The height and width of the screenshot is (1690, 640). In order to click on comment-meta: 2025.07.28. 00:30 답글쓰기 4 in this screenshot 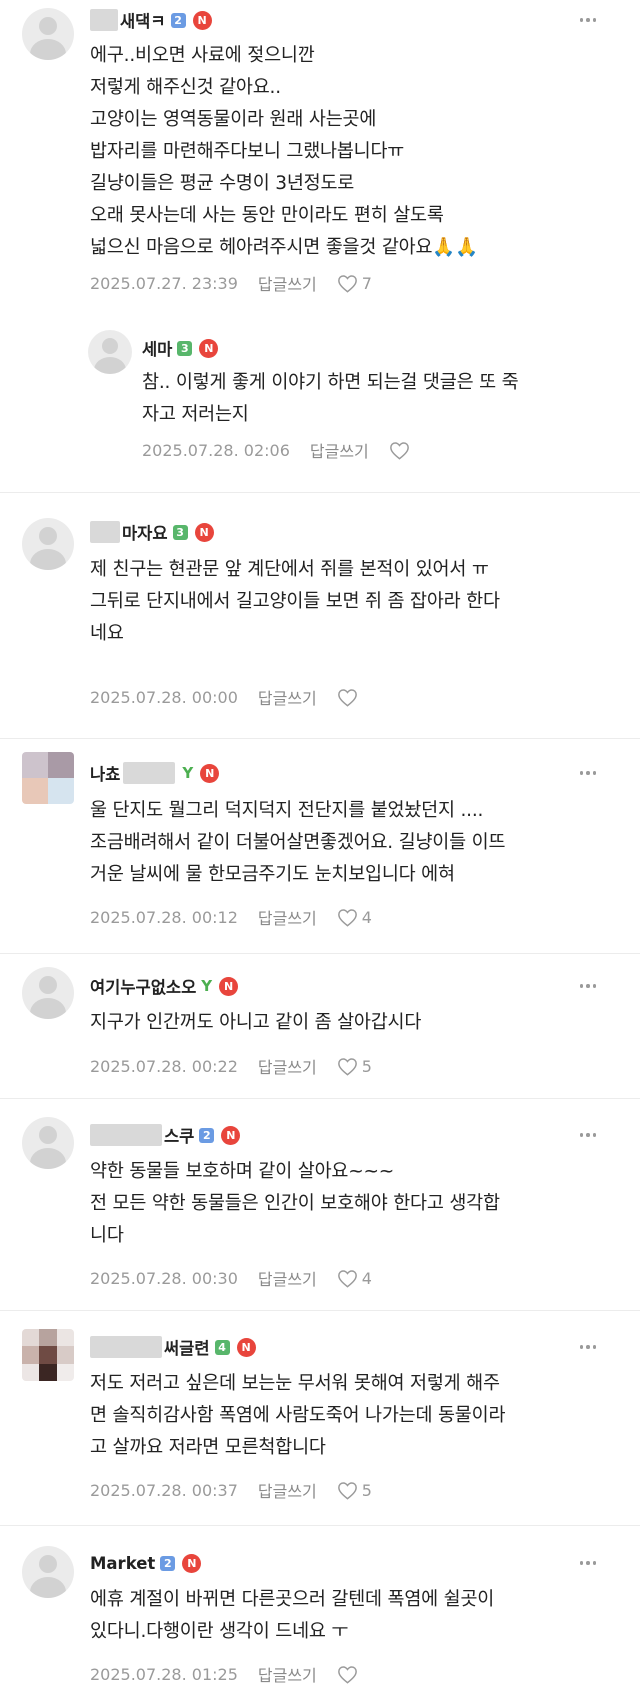, I will do `click(231, 1278)`.